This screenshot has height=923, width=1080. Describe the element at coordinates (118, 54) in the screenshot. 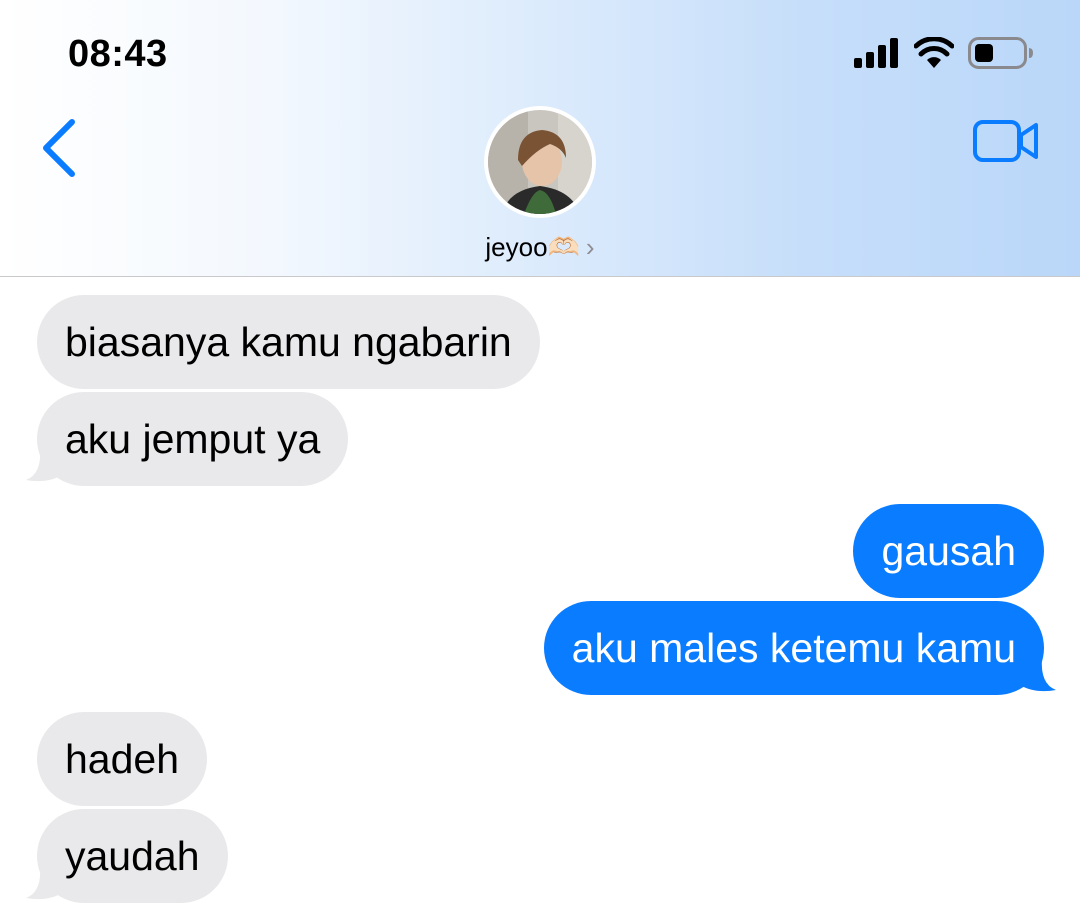

I see `status-time: 08:43` at that location.